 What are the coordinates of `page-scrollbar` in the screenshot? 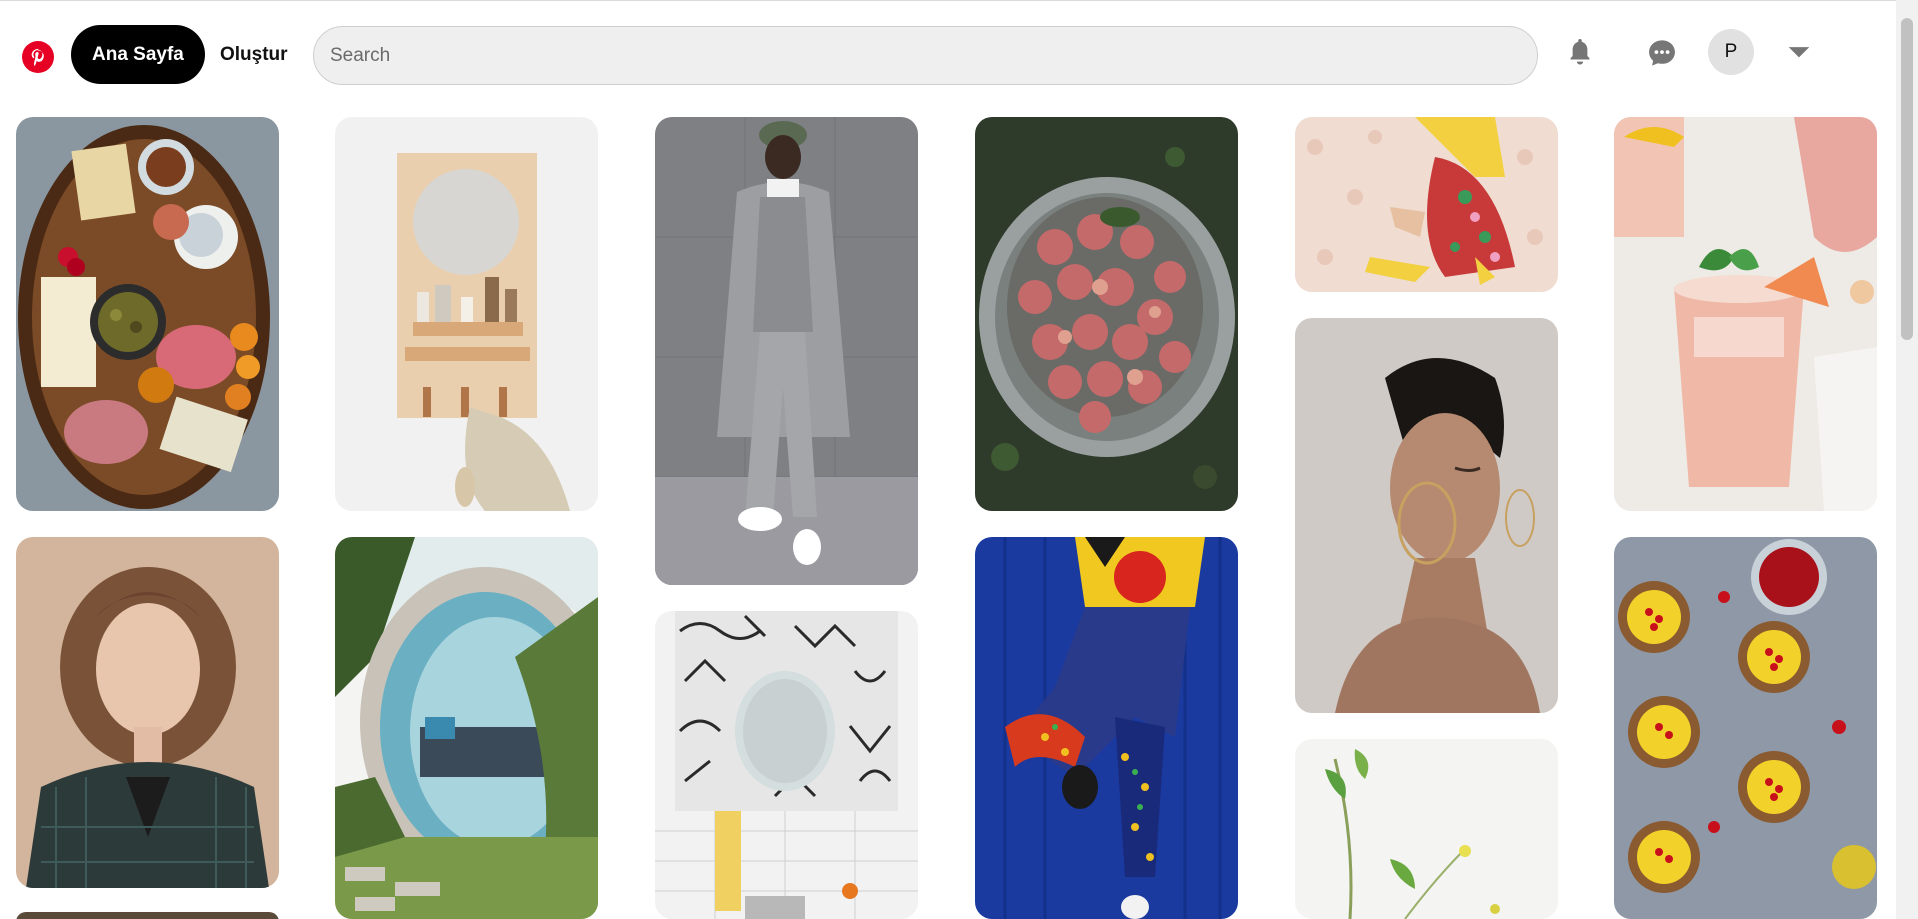 It's located at (1907, 459).